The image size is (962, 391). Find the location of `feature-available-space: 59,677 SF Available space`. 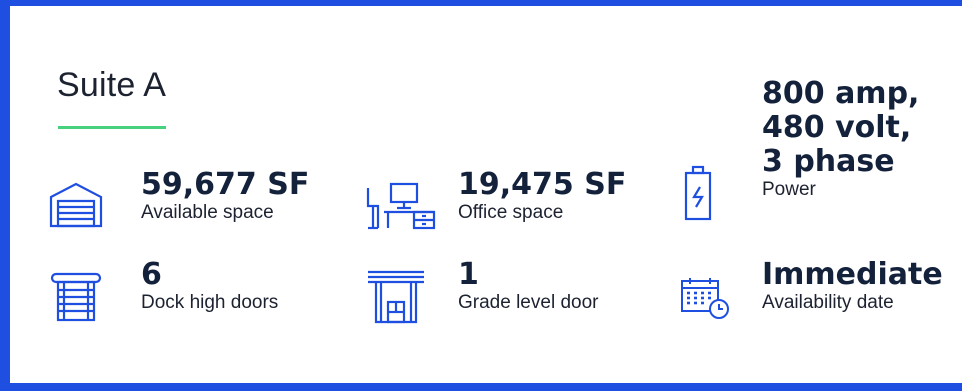

feature-available-space: 59,677 SF Available space is located at coordinates (225, 196).